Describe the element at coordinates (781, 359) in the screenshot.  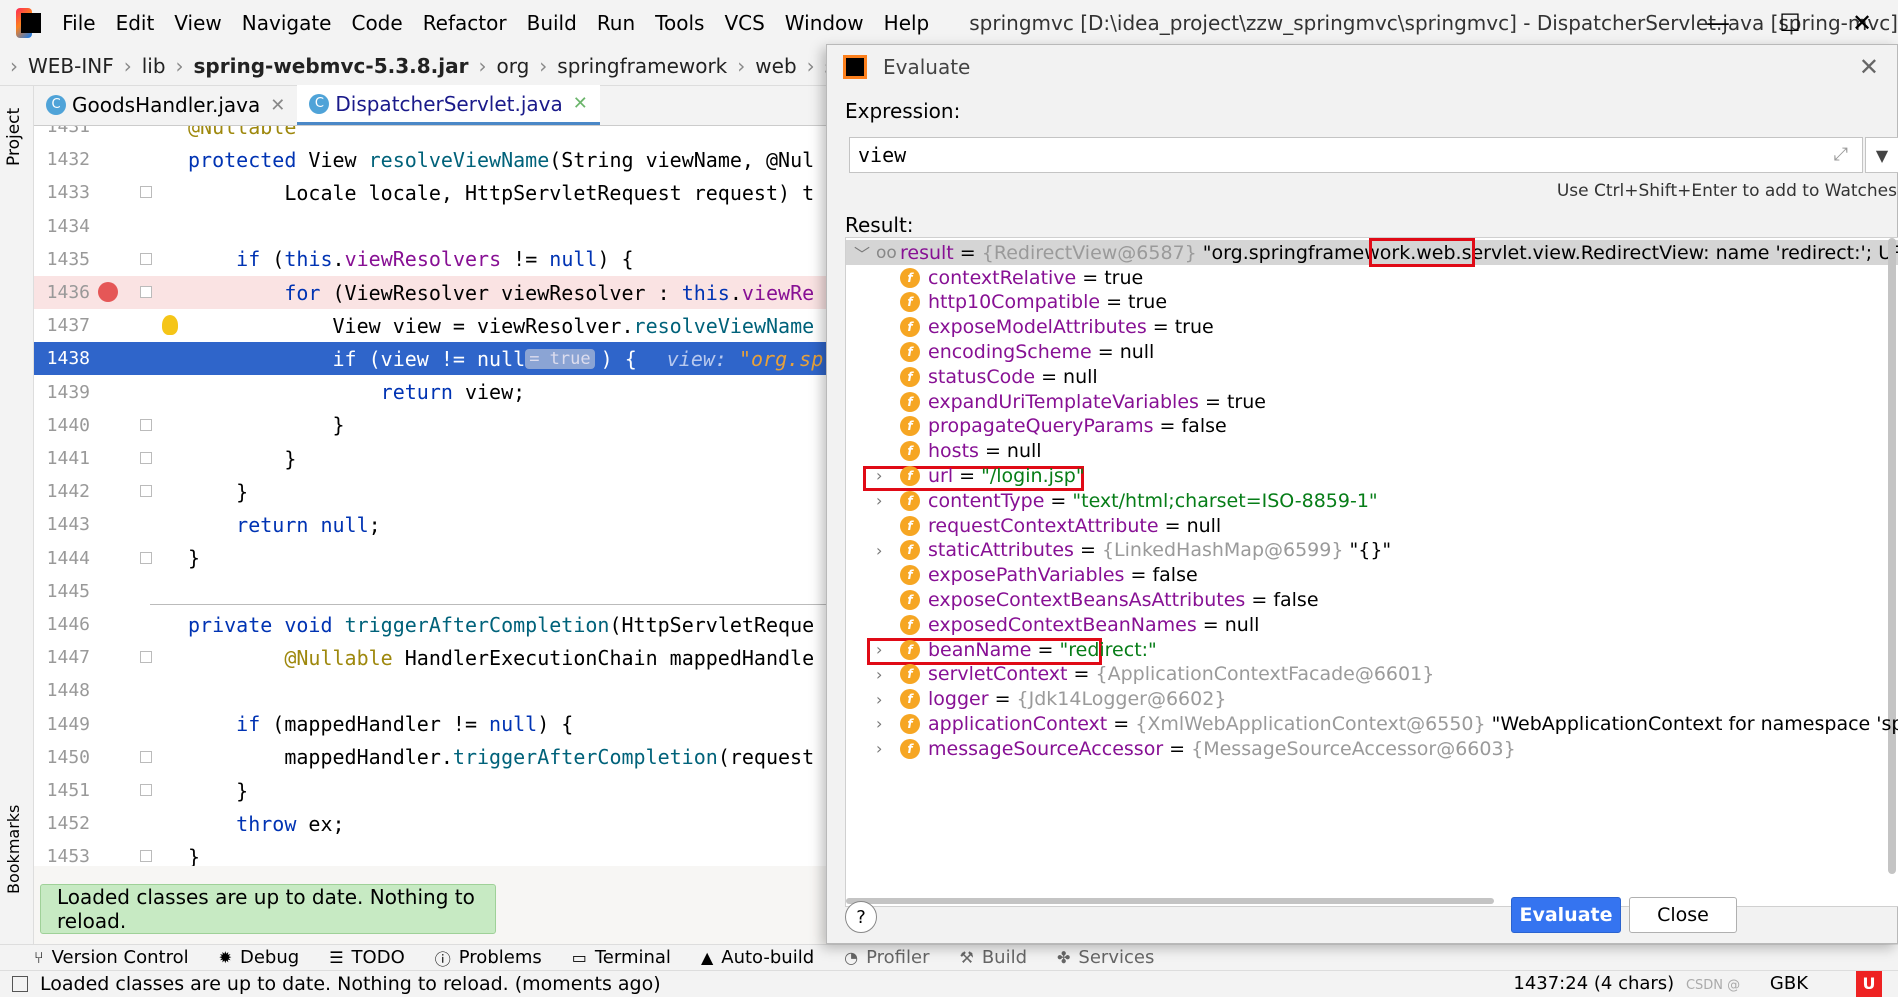
I see `debug-inline-value: "org.sp` at that location.